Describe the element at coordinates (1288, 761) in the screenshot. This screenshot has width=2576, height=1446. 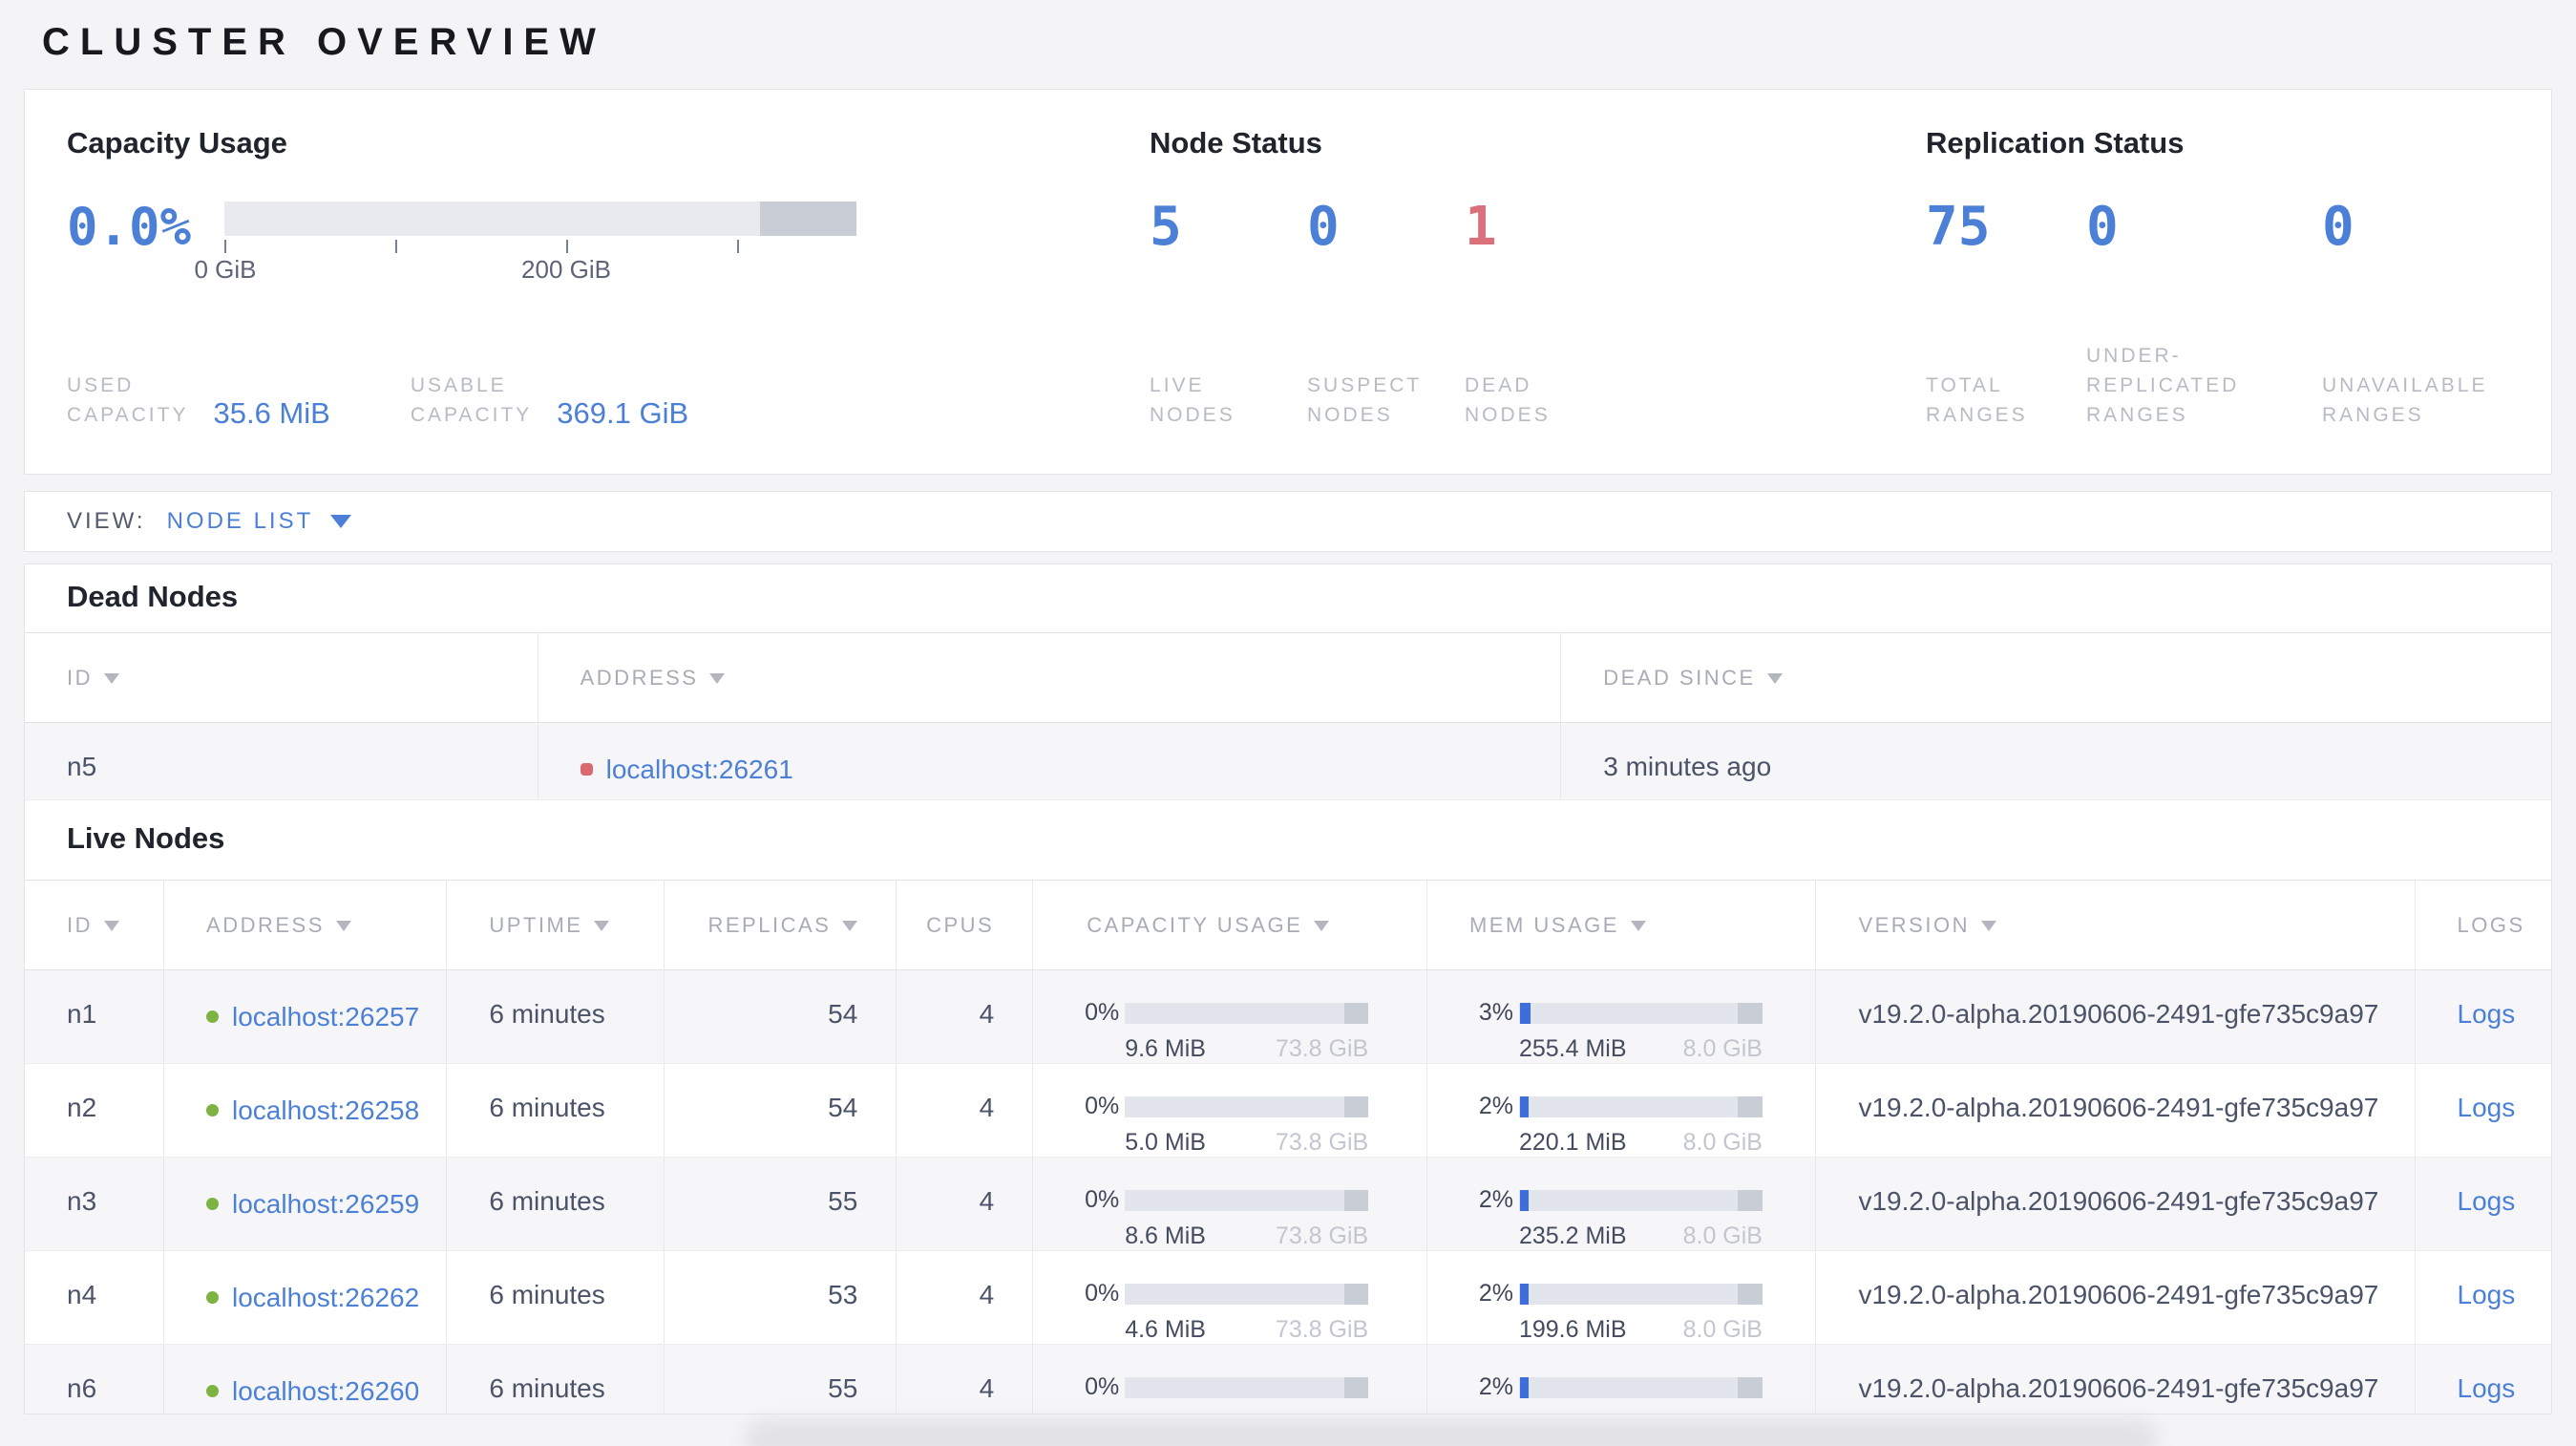
I see `dead-node-row: n5 localhost:26261 3 minutes ago` at that location.